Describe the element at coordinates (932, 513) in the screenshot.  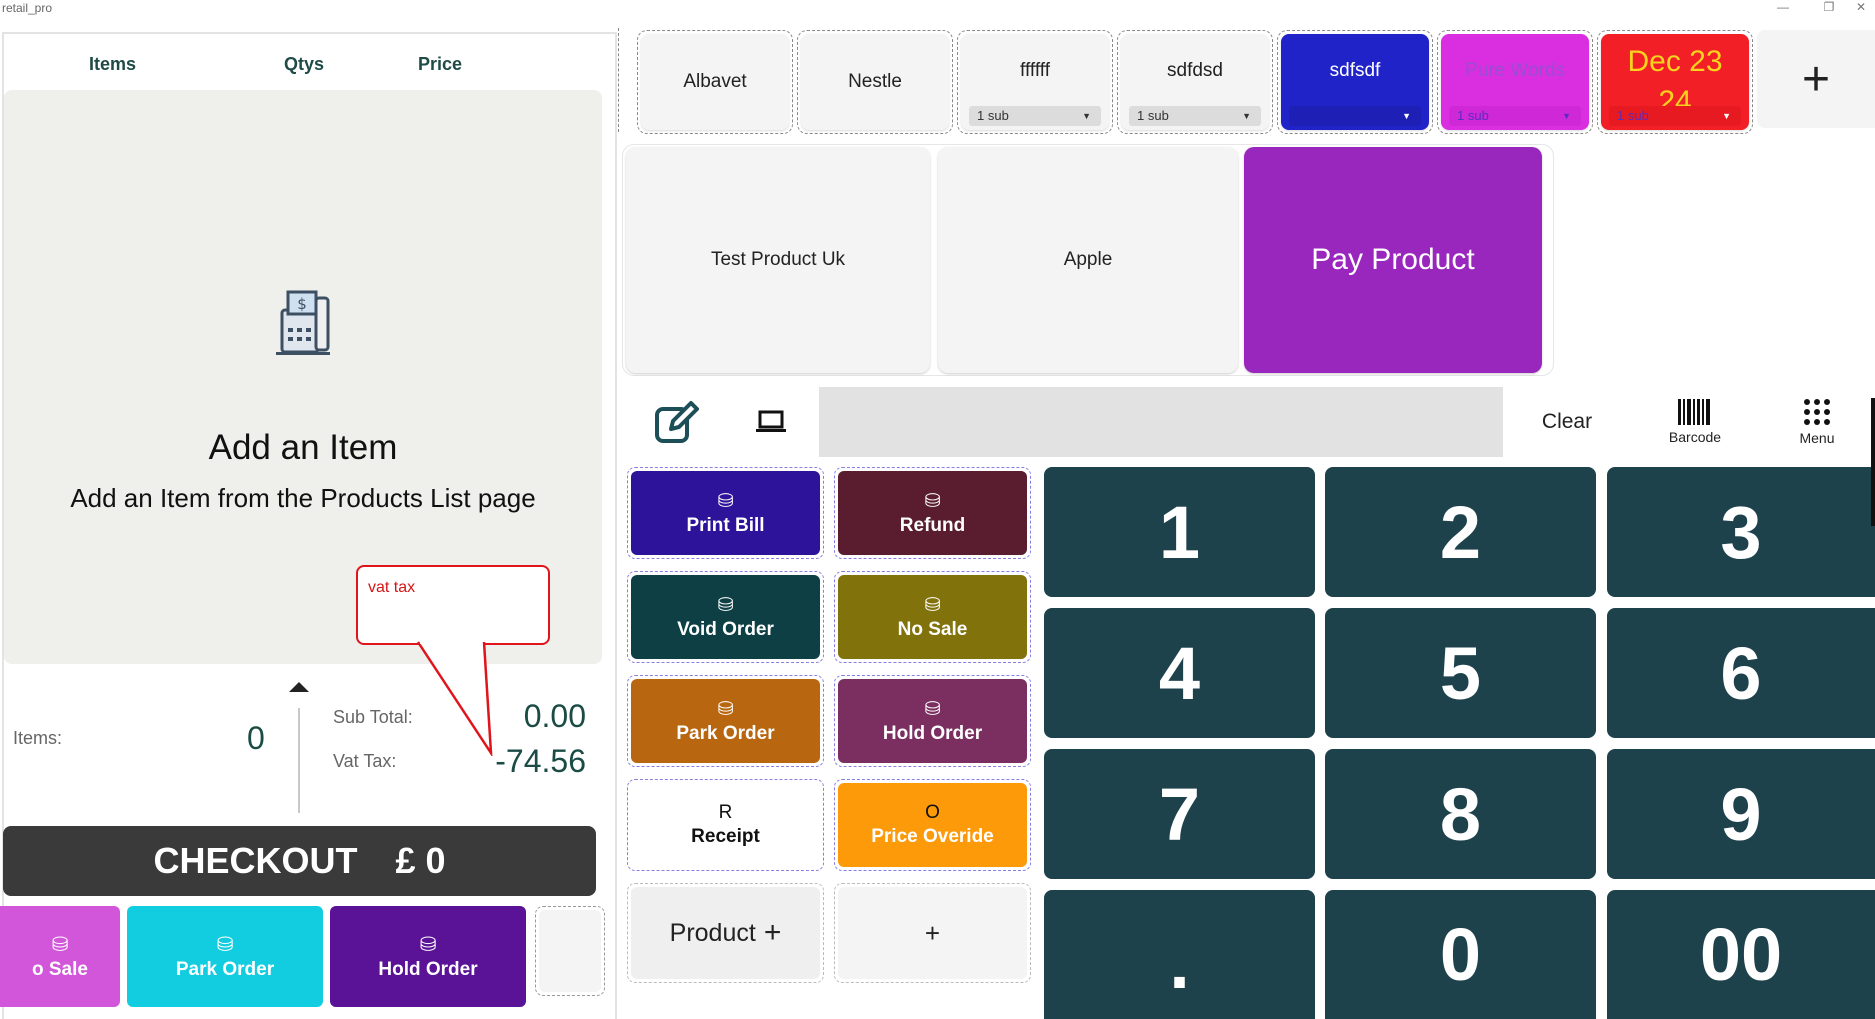
I see `refund-button: ⛁ Refund` at that location.